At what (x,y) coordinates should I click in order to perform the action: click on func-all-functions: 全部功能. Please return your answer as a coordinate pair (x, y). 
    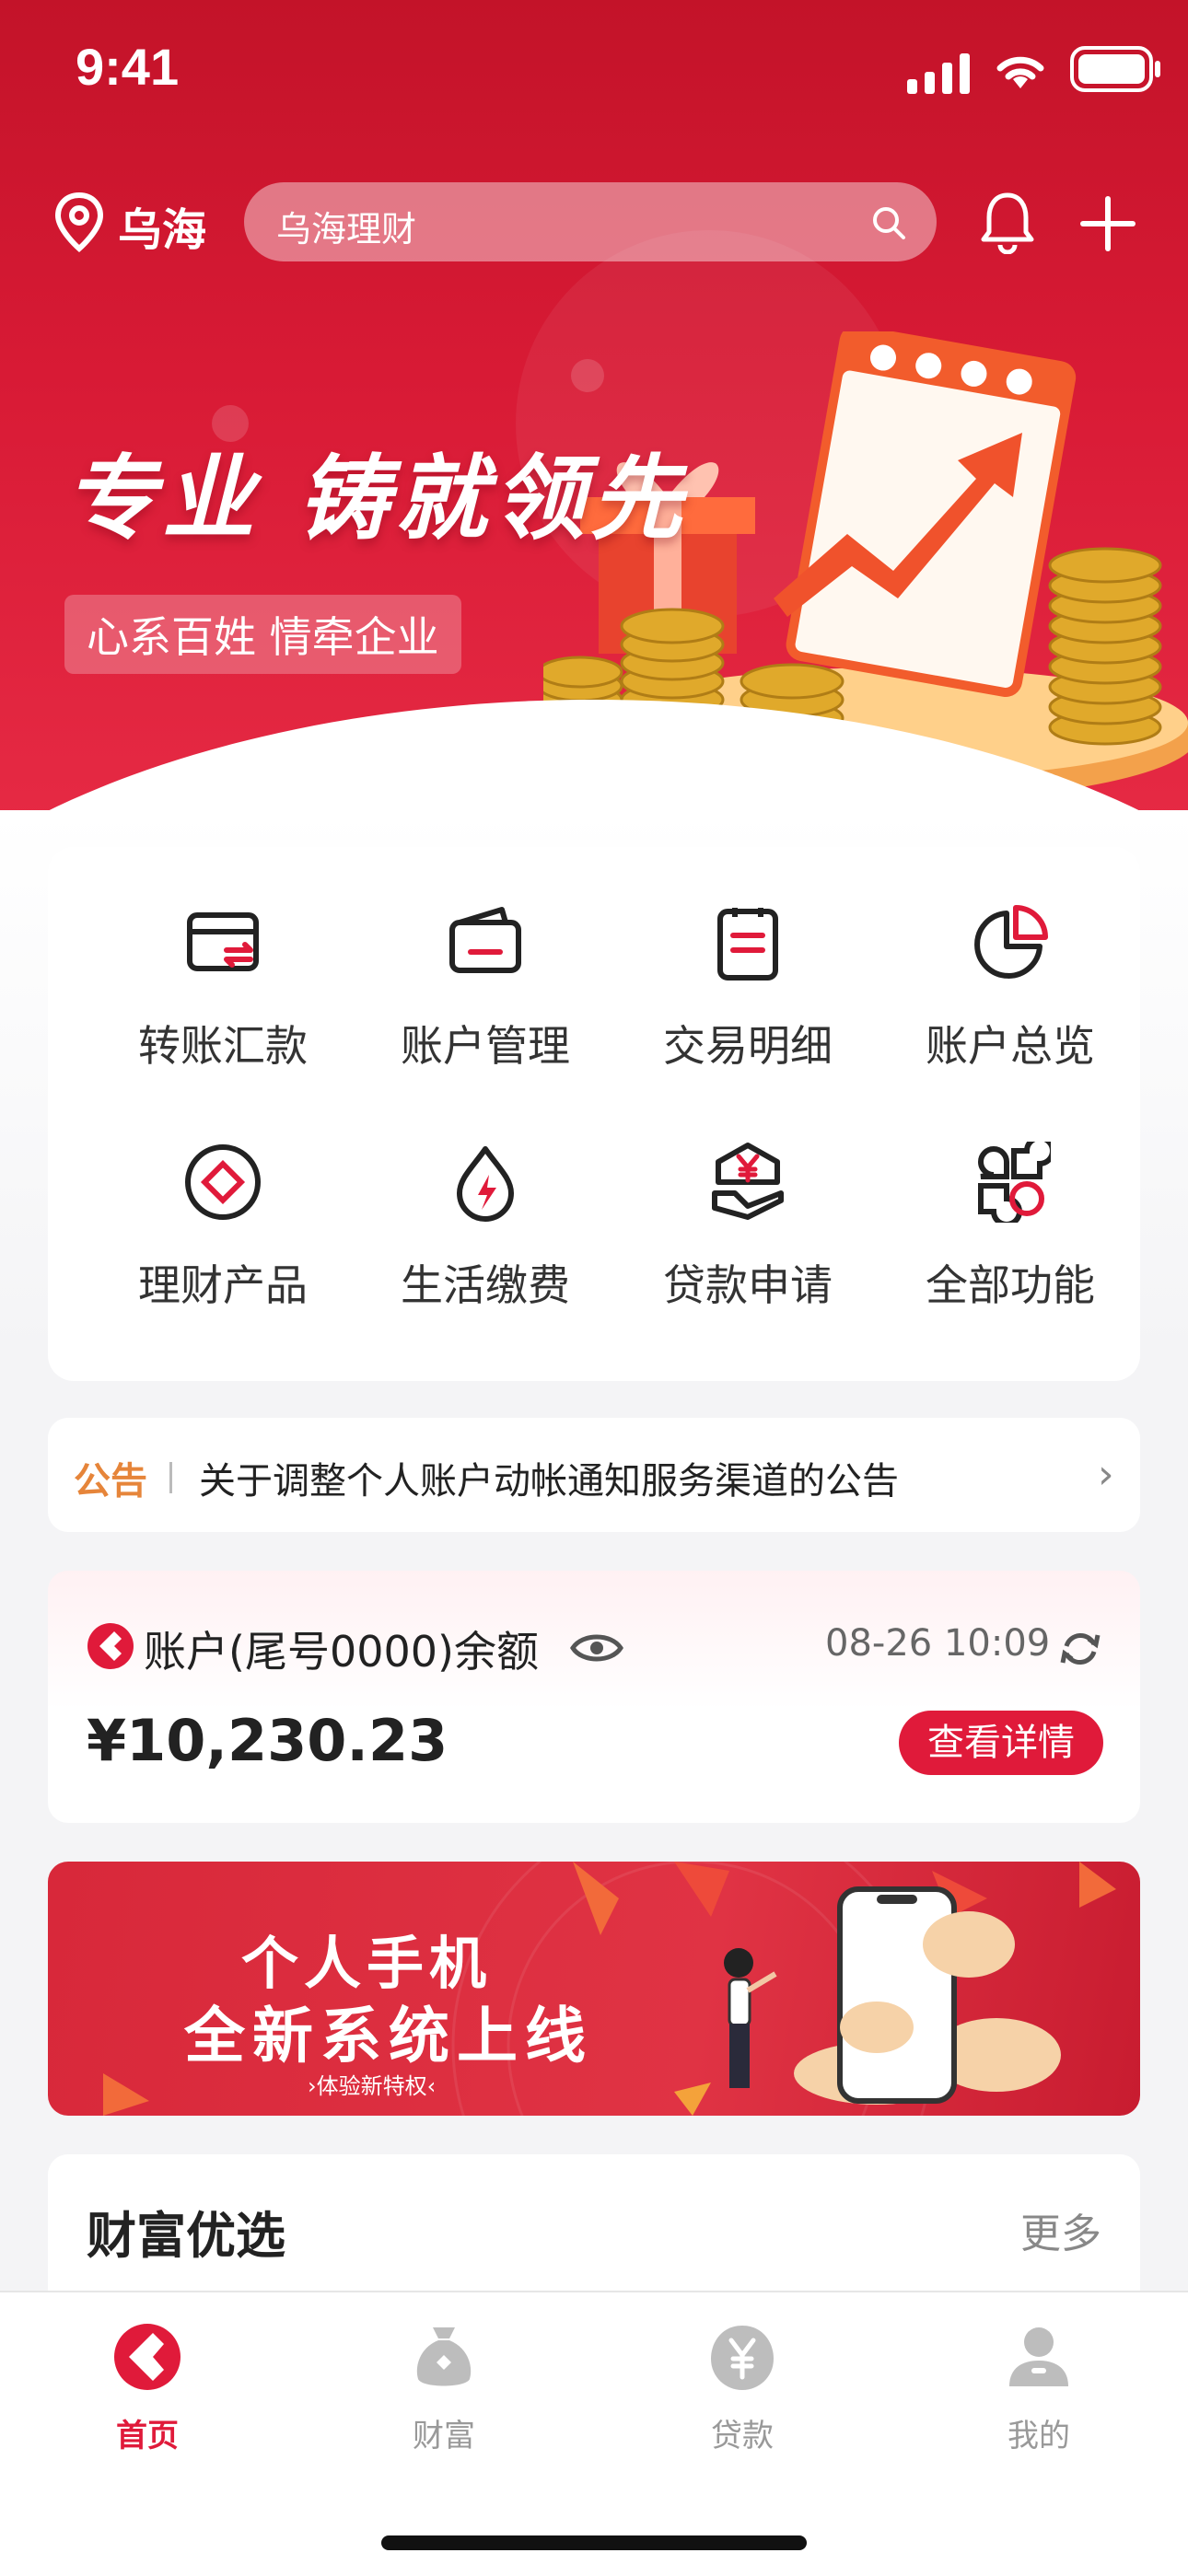
    Looking at the image, I should click on (1010, 1198).